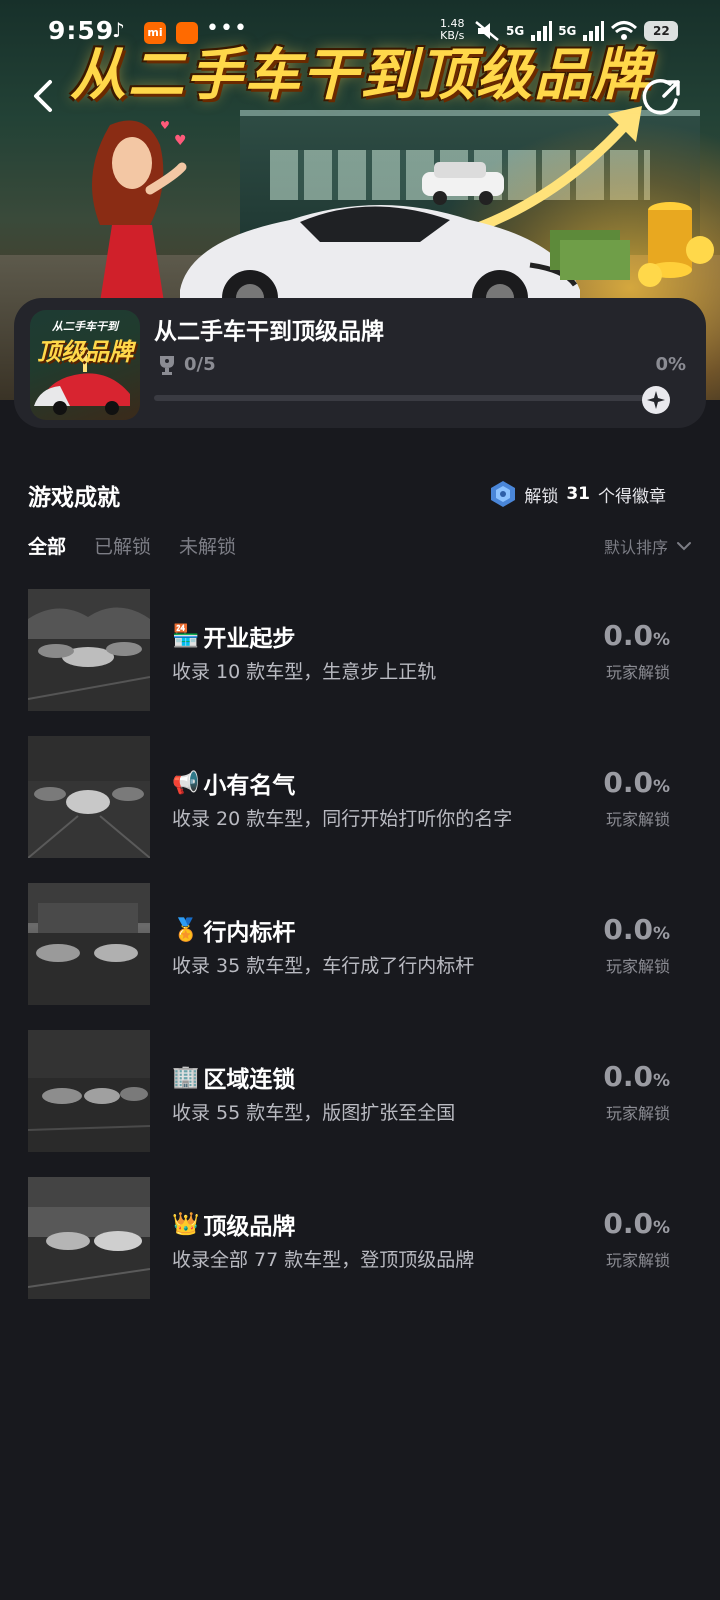 The width and height of the screenshot is (720, 1600). I want to click on sort-label: 默认排序, so click(635, 547).